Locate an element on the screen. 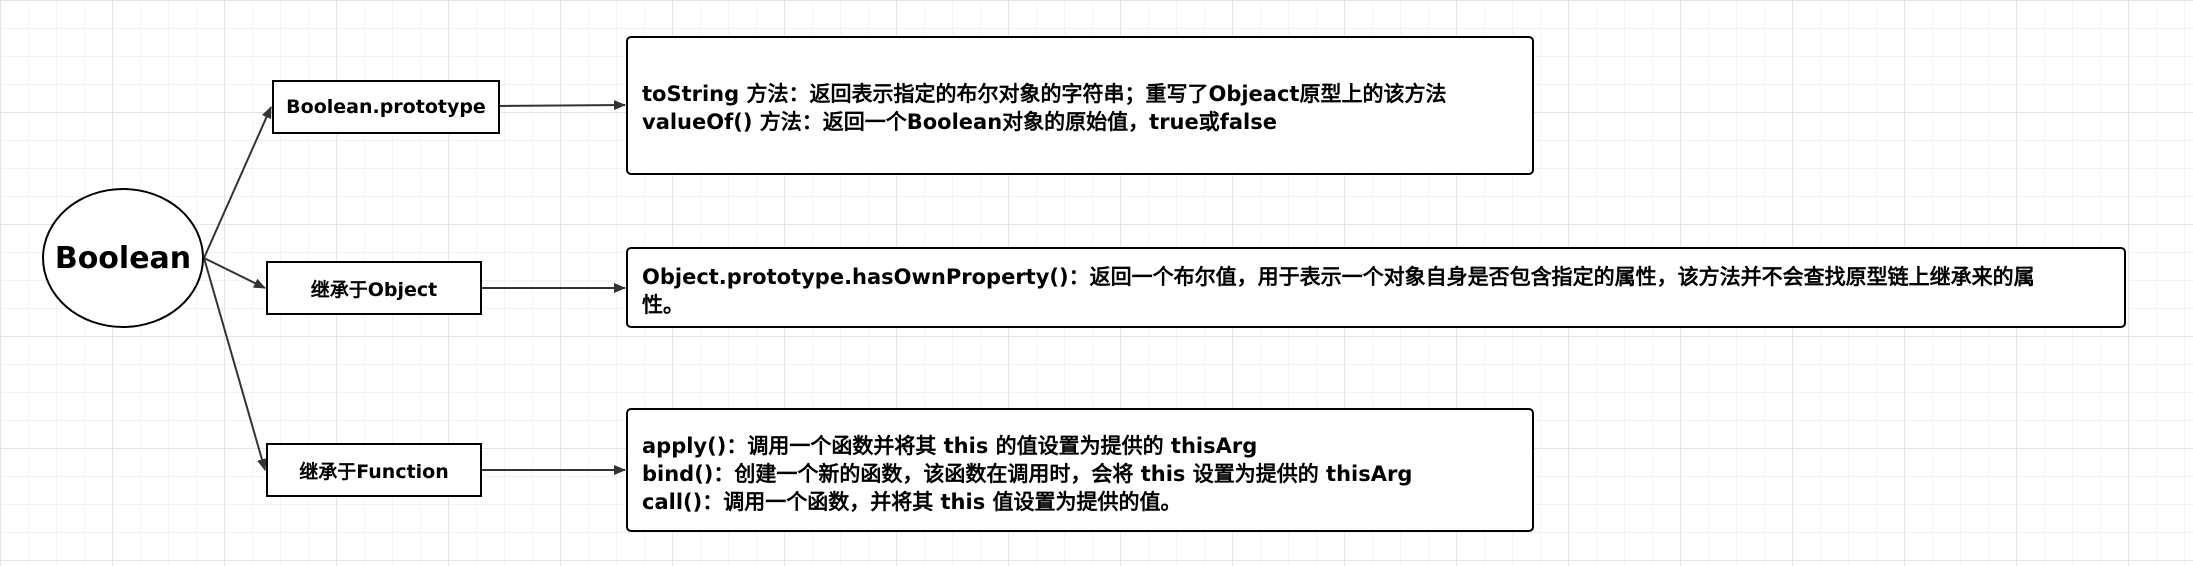 The image size is (2193, 566). detail-line-apply: apply()：调用一个函数并将其 this 的值设置为提供的 thisArg is located at coordinates (950, 446).